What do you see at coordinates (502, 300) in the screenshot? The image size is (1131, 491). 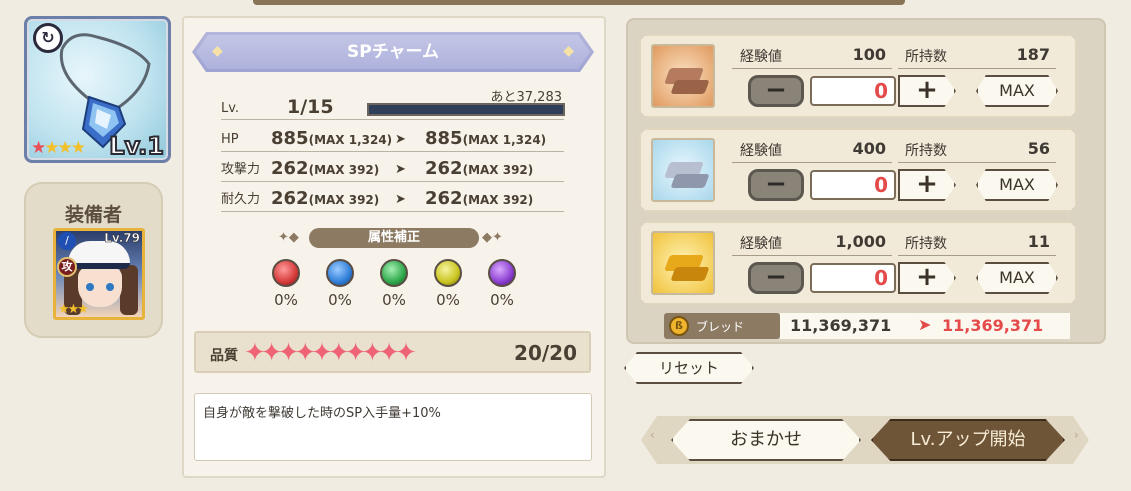 I see `dark-percent: 0%` at bounding box center [502, 300].